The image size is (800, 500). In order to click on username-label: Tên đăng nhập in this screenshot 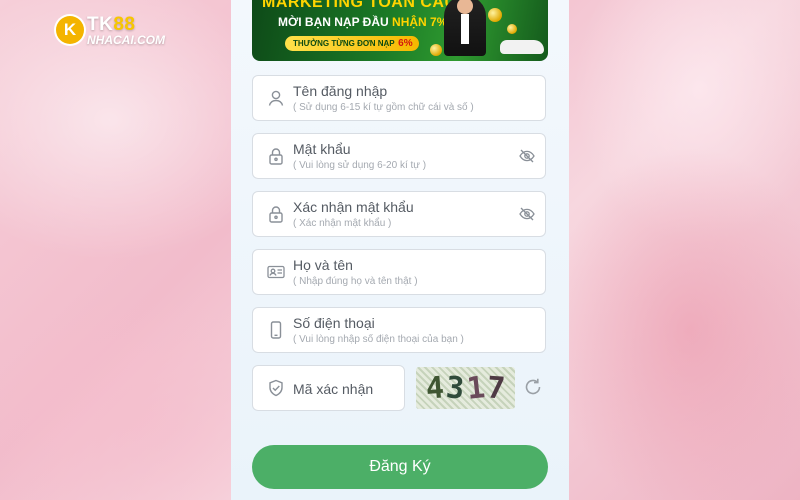, I will do `click(340, 91)`.